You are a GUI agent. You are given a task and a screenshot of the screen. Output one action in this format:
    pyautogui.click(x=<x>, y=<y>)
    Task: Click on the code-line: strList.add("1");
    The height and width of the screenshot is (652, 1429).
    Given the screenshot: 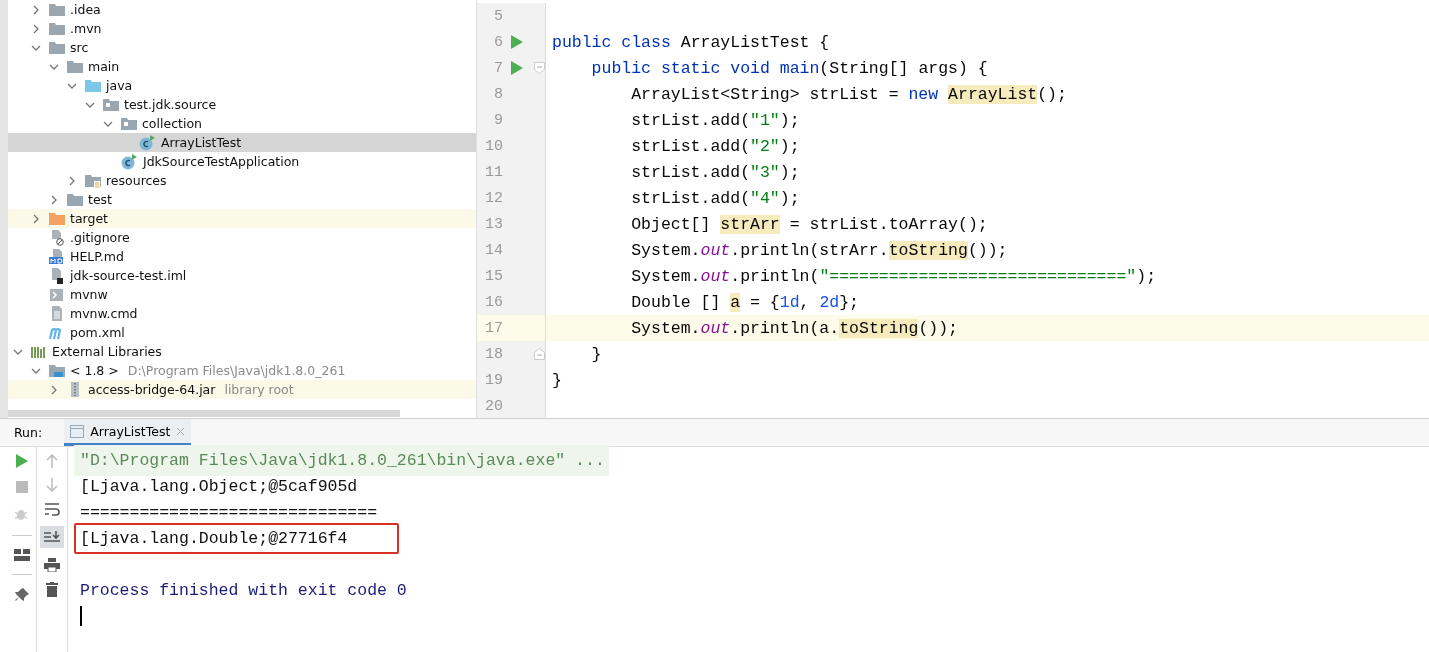 What is the action you would take?
    pyautogui.click(x=715, y=120)
    